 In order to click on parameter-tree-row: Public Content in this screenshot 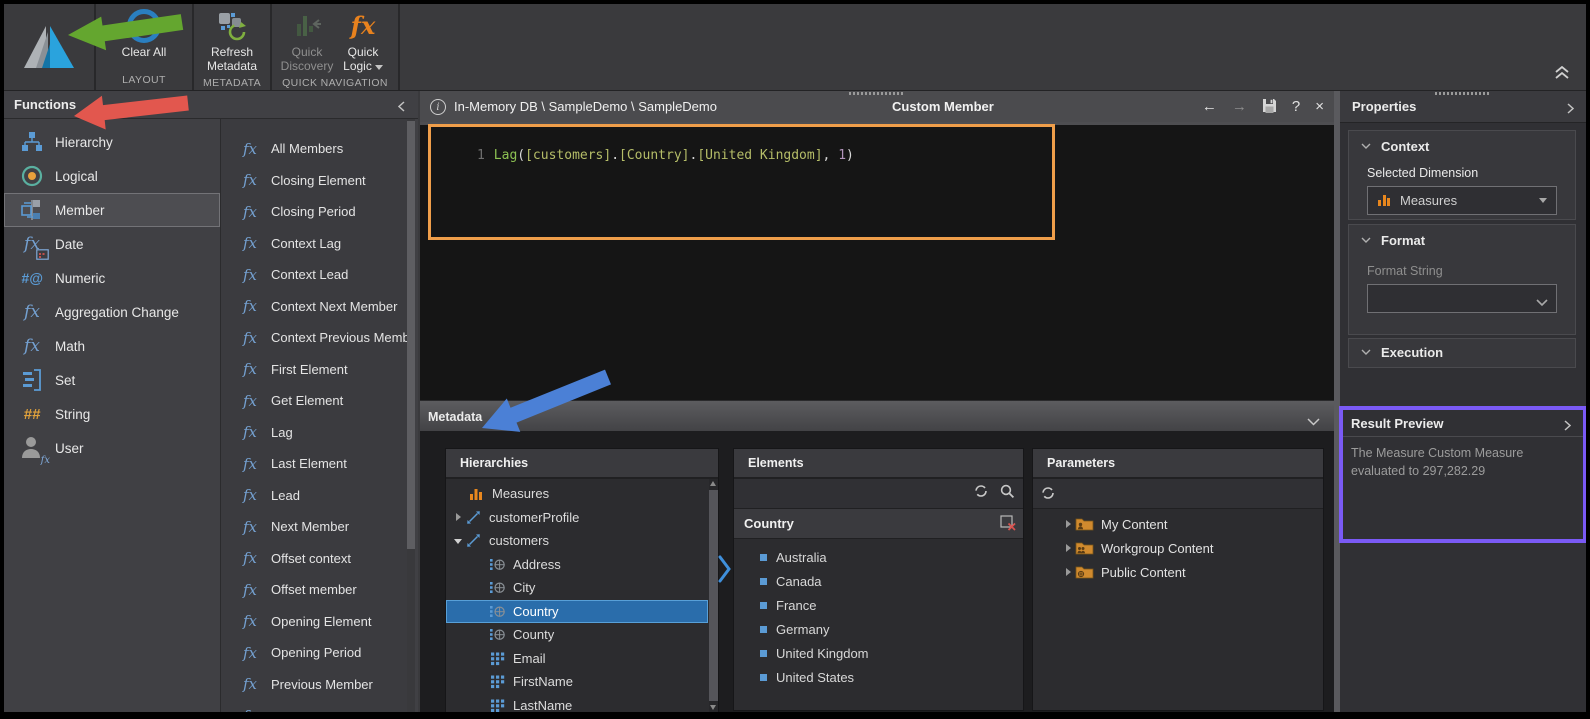, I will do `click(1178, 572)`.